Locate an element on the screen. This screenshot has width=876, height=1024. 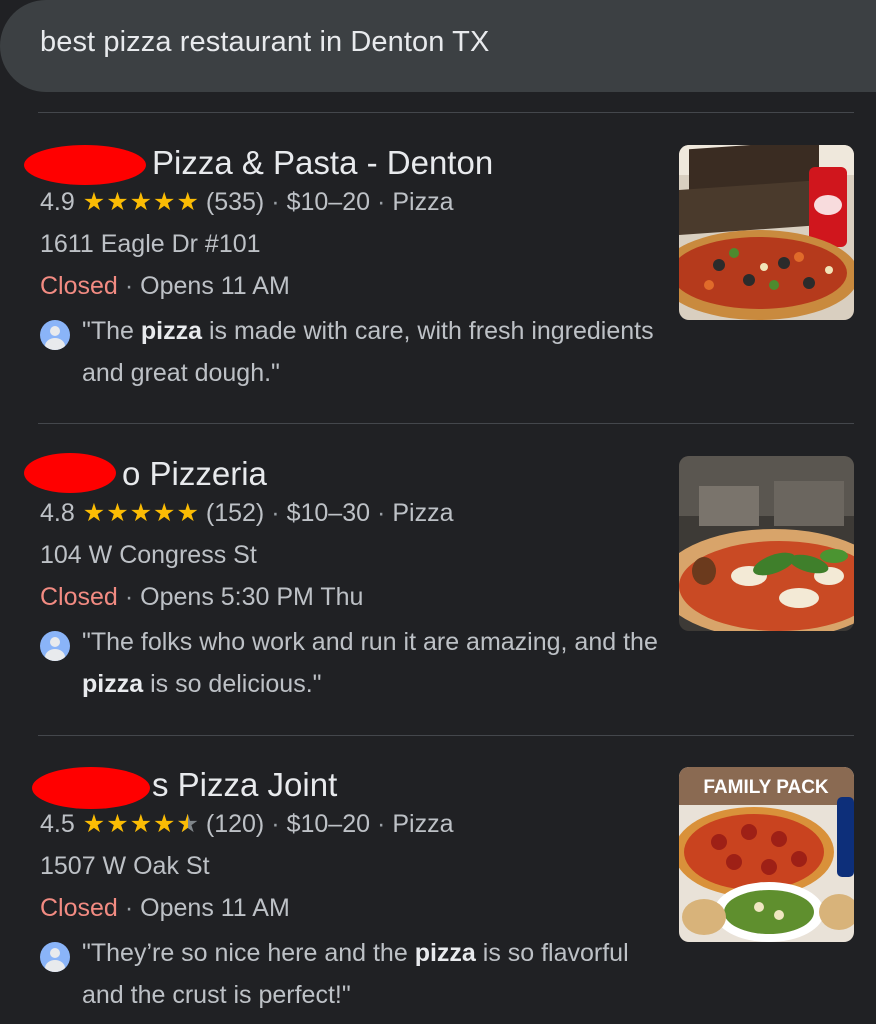
opening-hours: Opens 5:30 PM Thu is located at coordinates (252, 597).